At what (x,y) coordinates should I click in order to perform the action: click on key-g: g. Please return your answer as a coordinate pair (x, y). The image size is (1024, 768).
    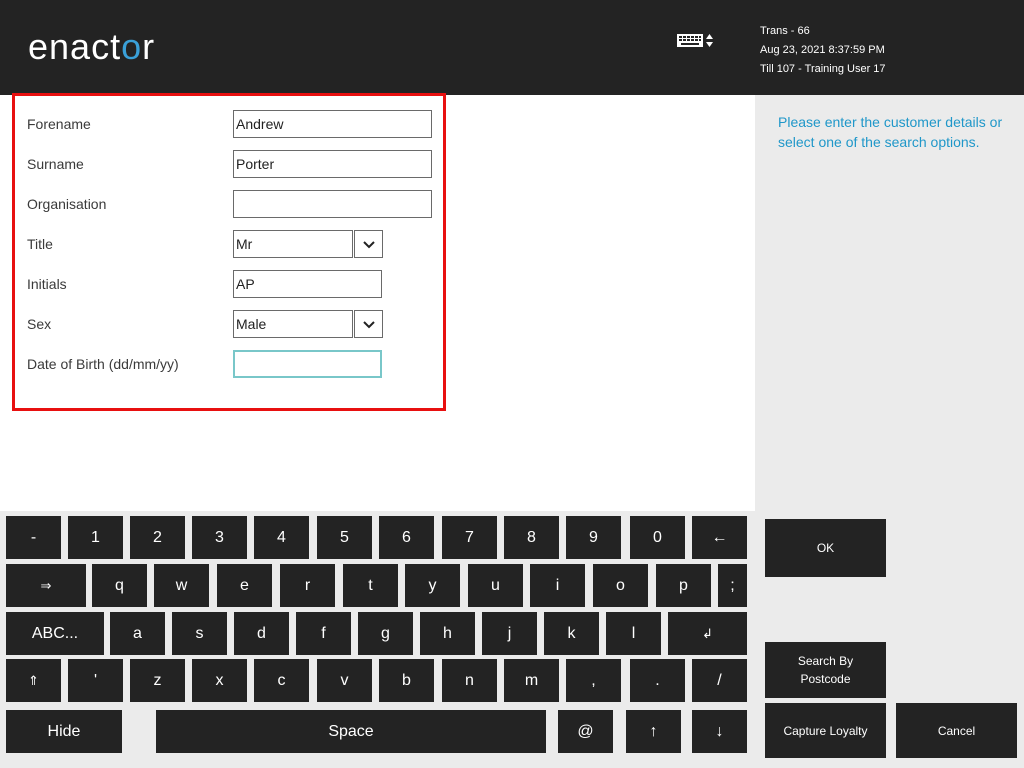
    Looking at the image, I should click on (385, 633).